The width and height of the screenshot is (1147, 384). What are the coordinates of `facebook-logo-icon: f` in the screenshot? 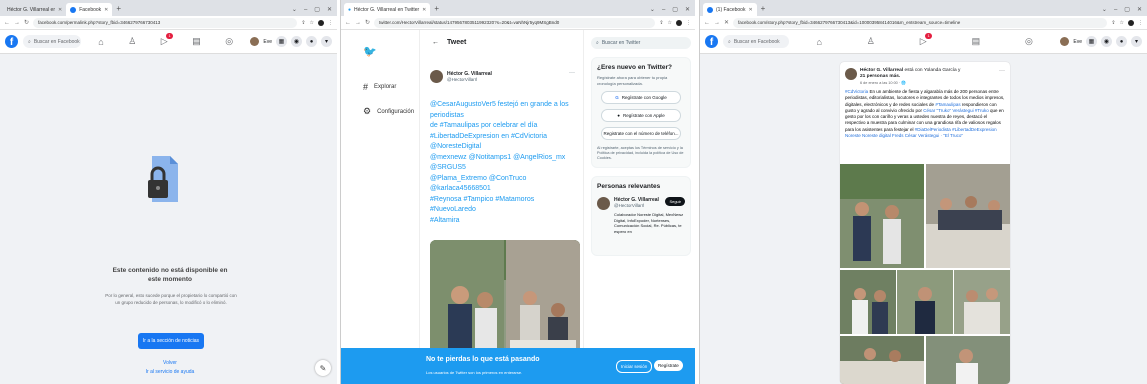 It's located at (711, 41).